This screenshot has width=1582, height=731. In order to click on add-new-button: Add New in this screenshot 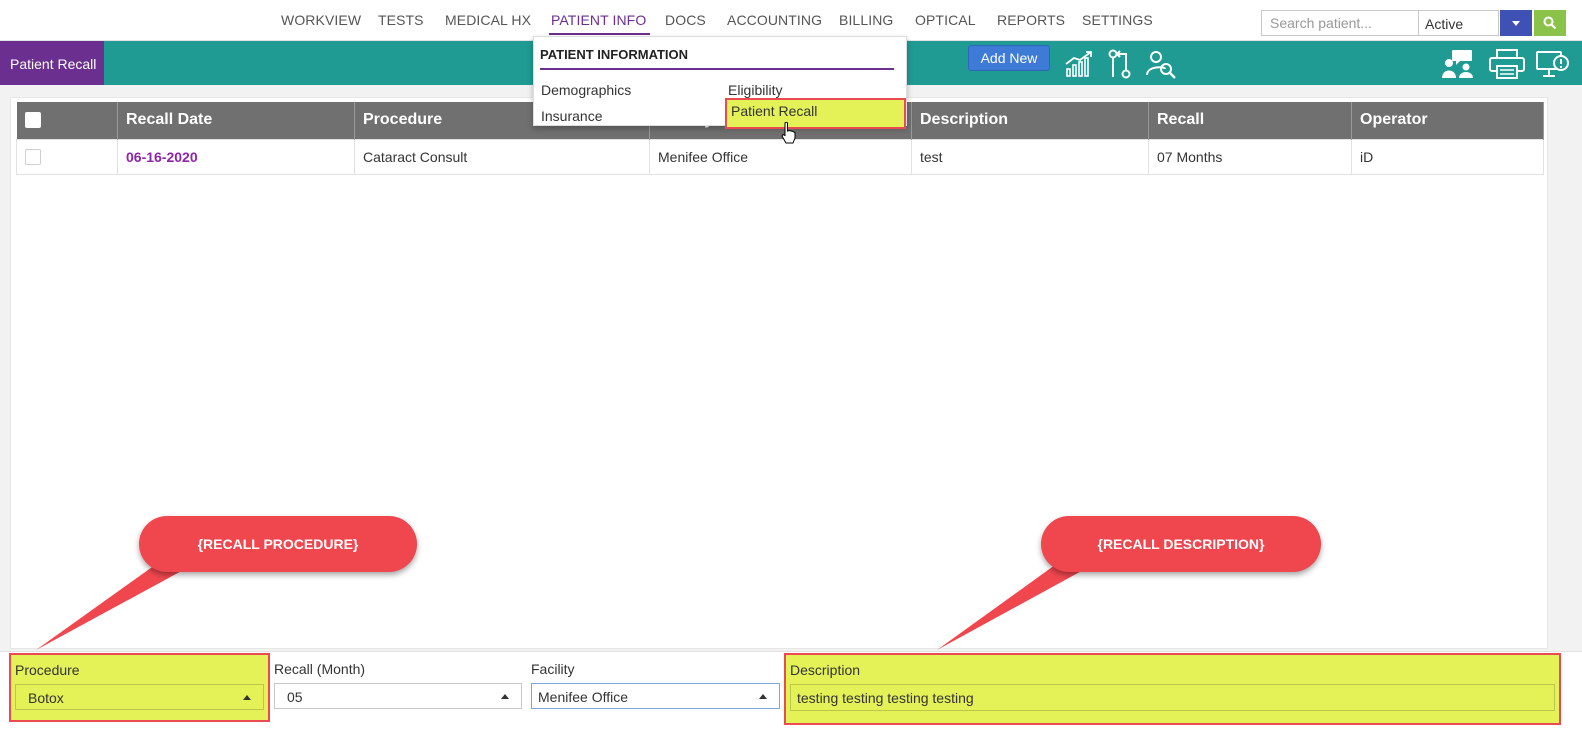, I will do `click(1009, 58)`.